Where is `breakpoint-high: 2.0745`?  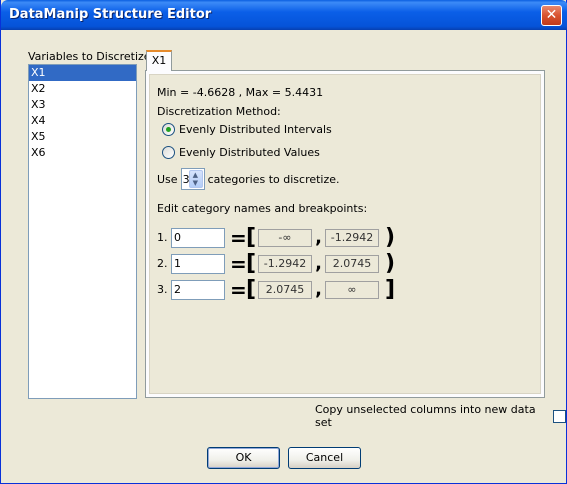
breakpoint-high: 2.0745 is located at coordinates (352, 263).